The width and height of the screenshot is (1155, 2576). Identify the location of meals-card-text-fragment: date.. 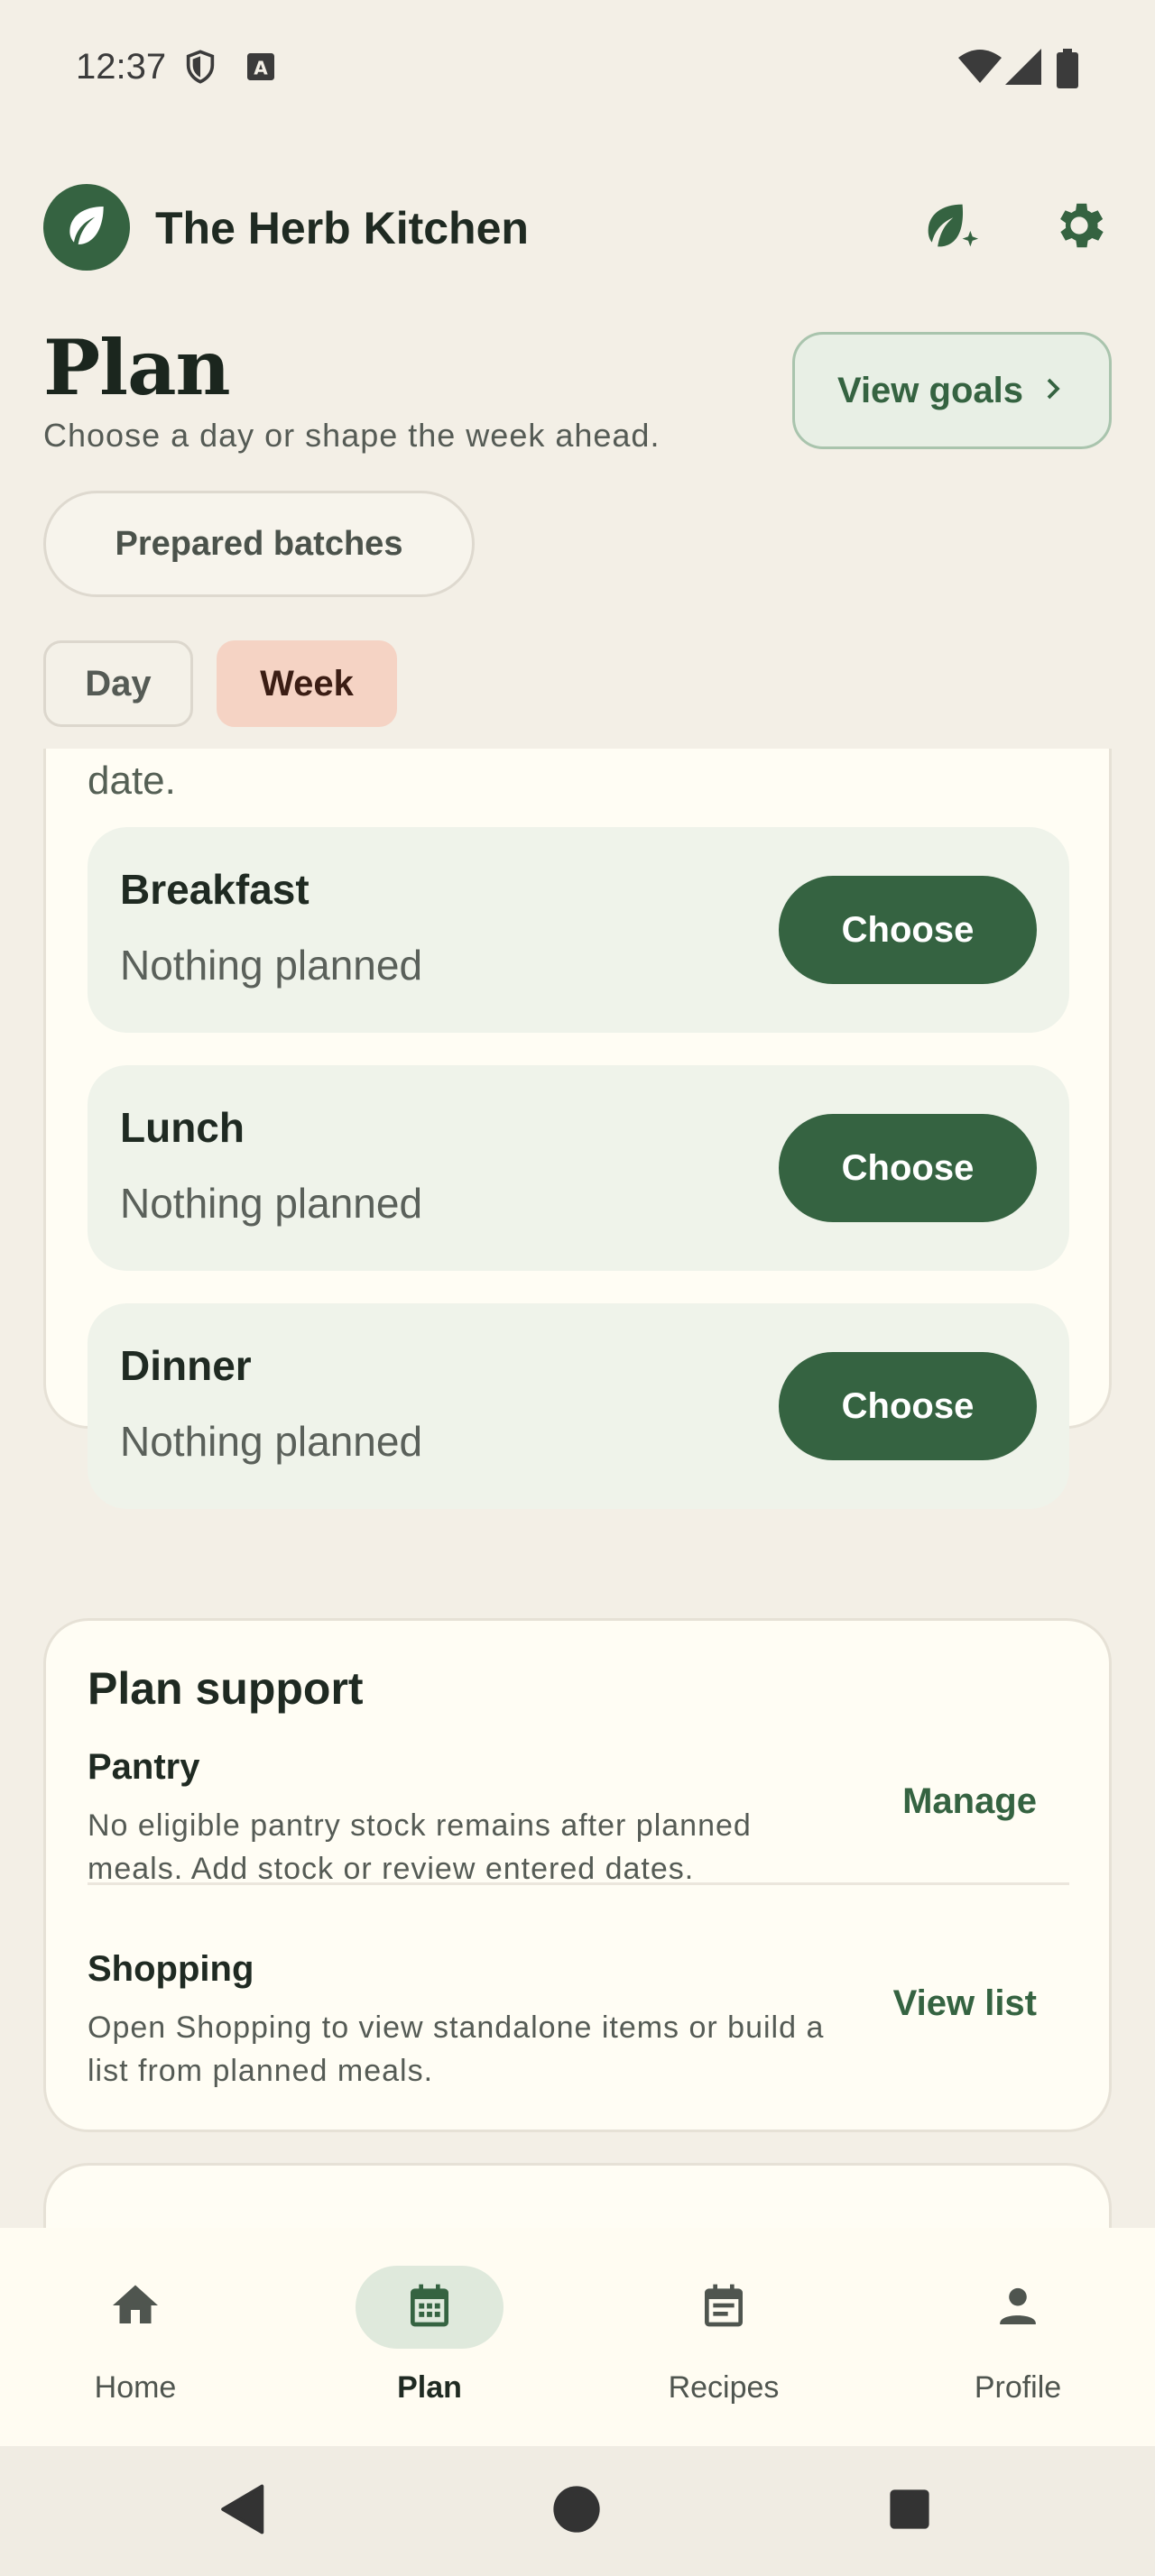
(132, 781).